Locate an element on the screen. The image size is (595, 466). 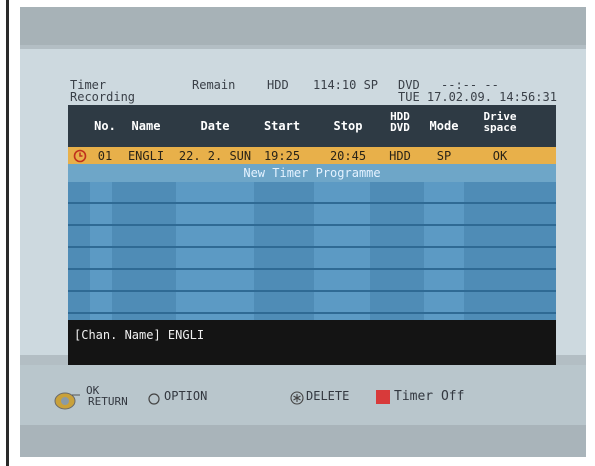
col-mode: Mode is located at coordinates (444, 126).